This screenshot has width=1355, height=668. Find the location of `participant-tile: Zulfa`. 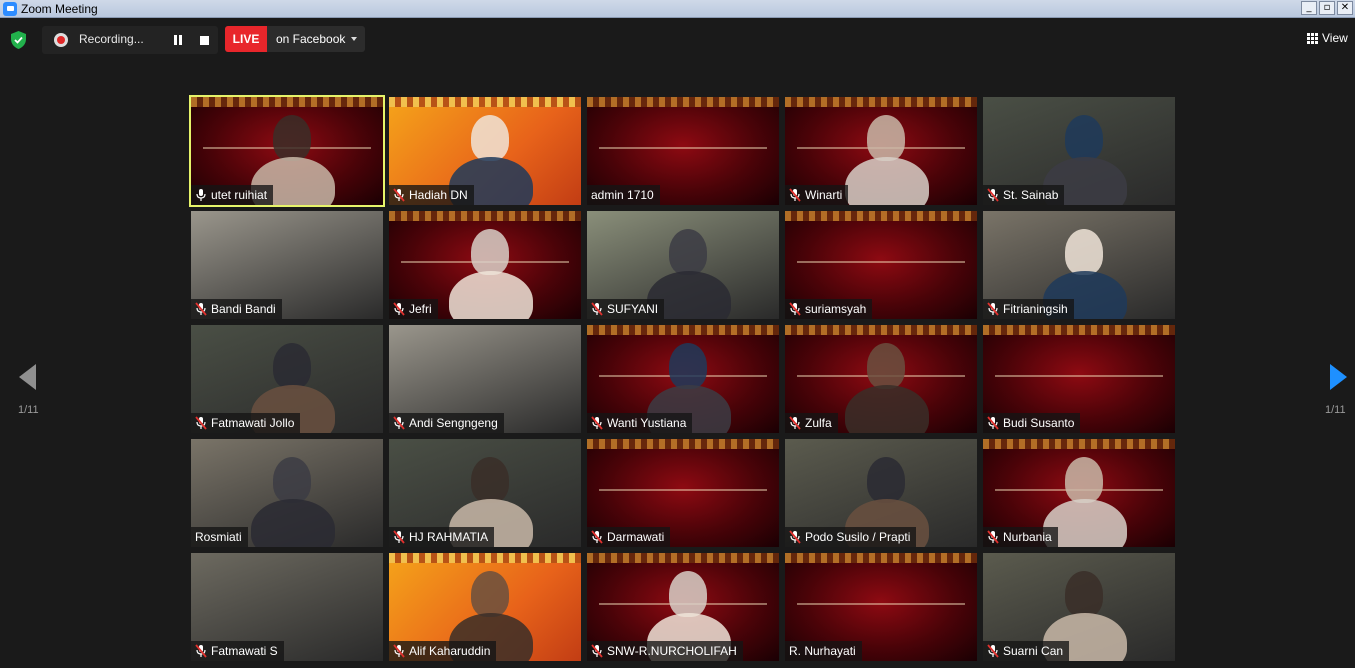

participant-tile: Zulfa is located at coordinates (881, 379).